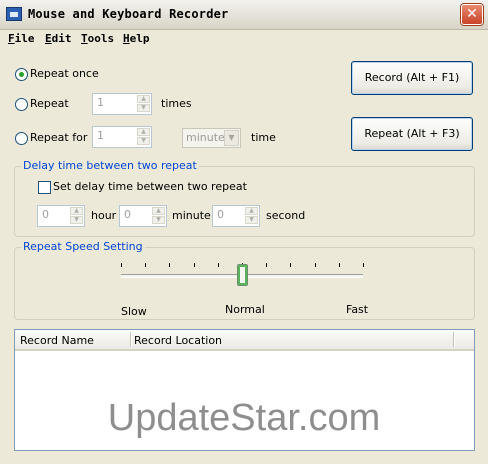  What do you see at coordinates (14, 14) in the screenshot?
I see `app-icon` at bounding box center [14, 14].